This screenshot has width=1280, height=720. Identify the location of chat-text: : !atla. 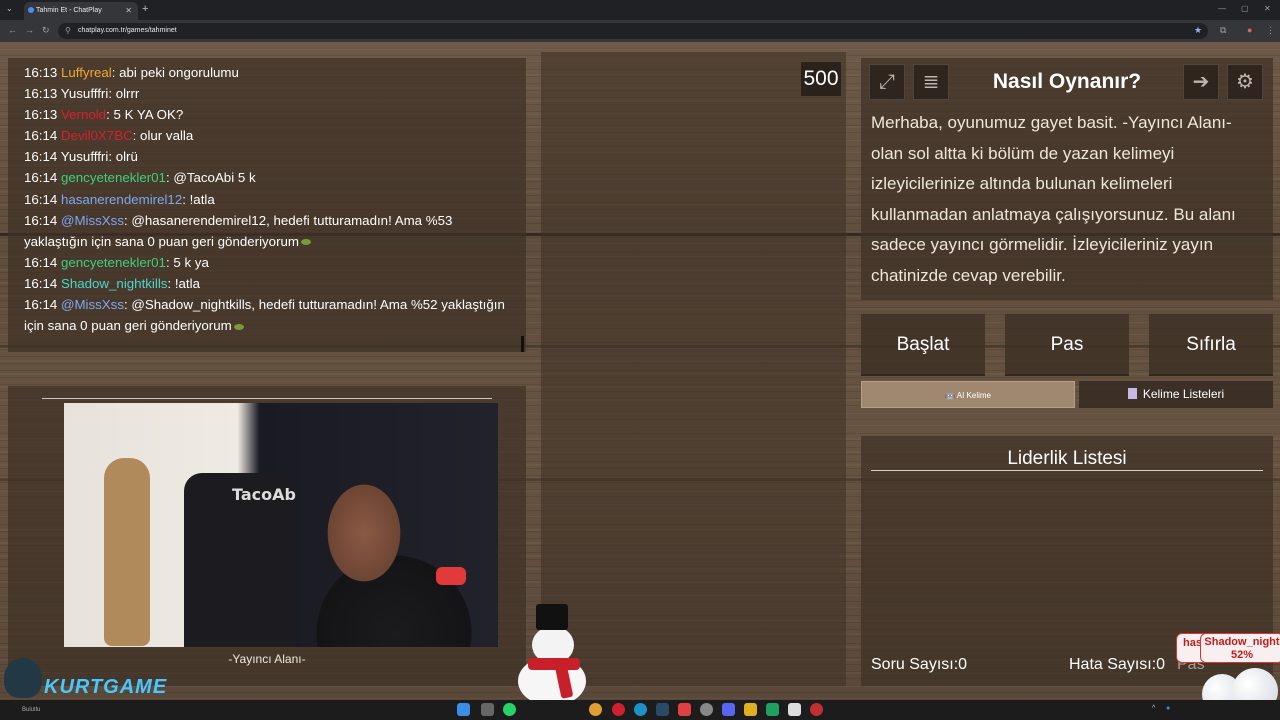
(198, 199).